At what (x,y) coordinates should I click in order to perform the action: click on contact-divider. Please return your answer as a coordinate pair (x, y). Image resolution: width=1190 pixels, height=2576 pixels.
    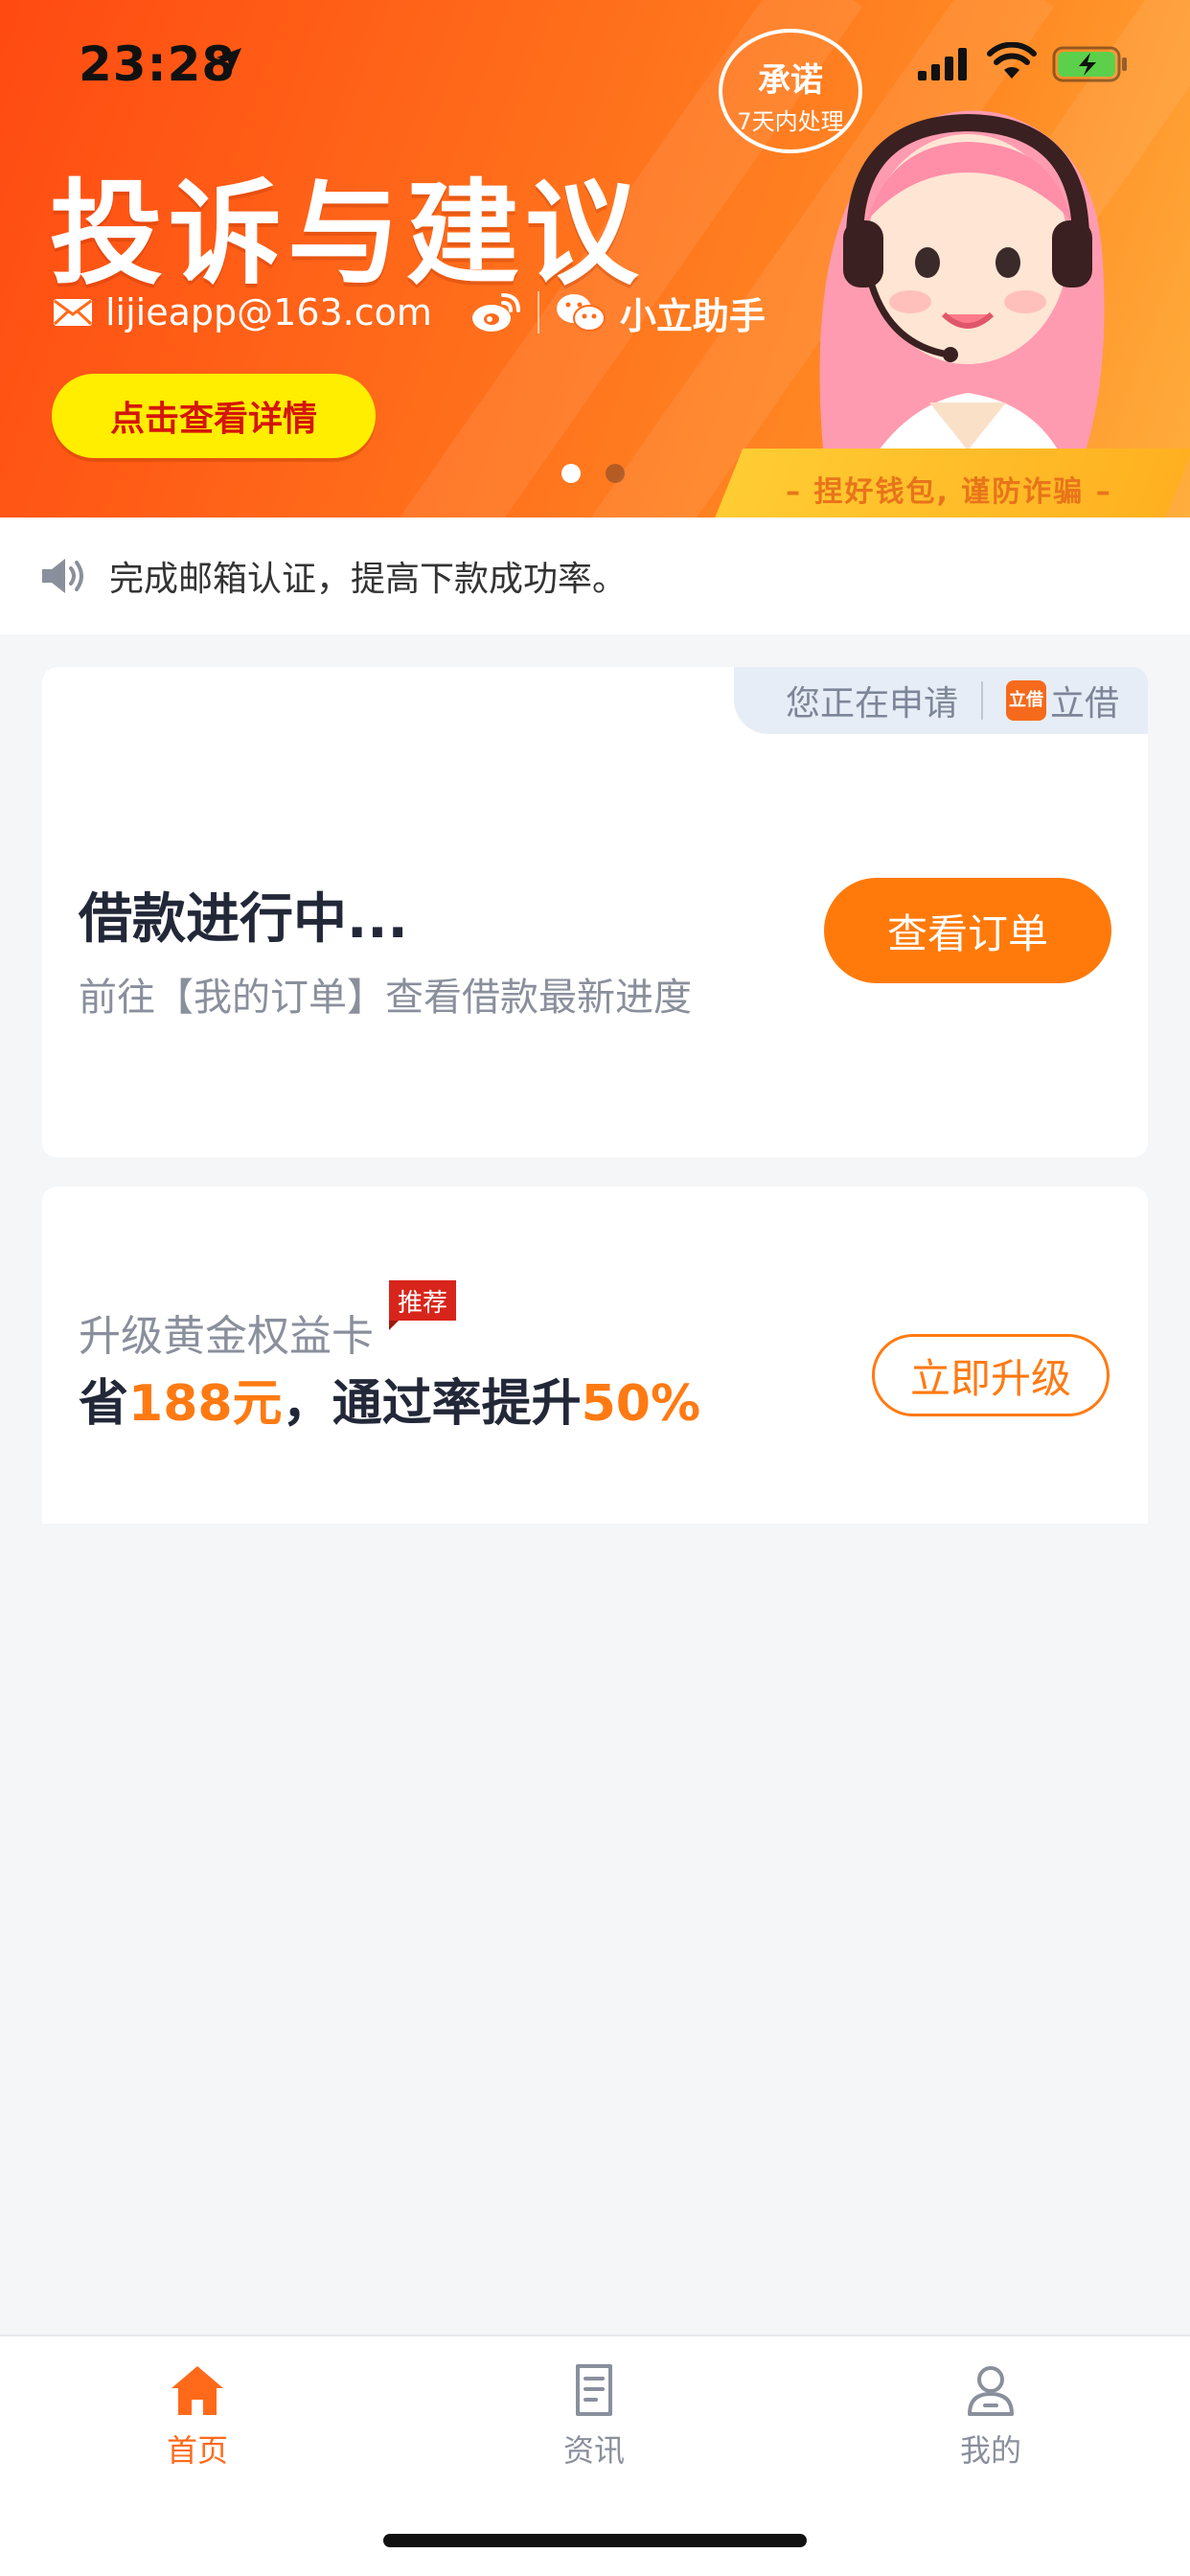
    Looking at the image, I should click on (538, 312).